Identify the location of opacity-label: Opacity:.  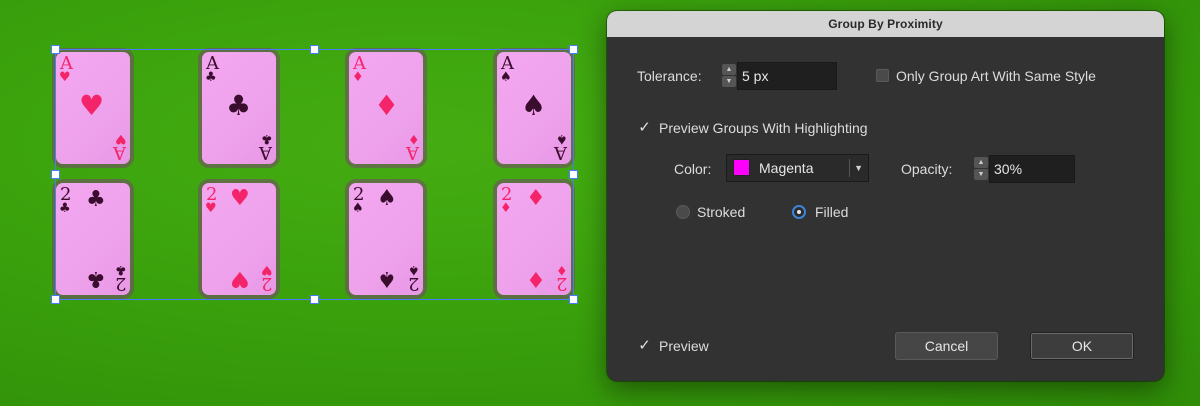
(927, 169).